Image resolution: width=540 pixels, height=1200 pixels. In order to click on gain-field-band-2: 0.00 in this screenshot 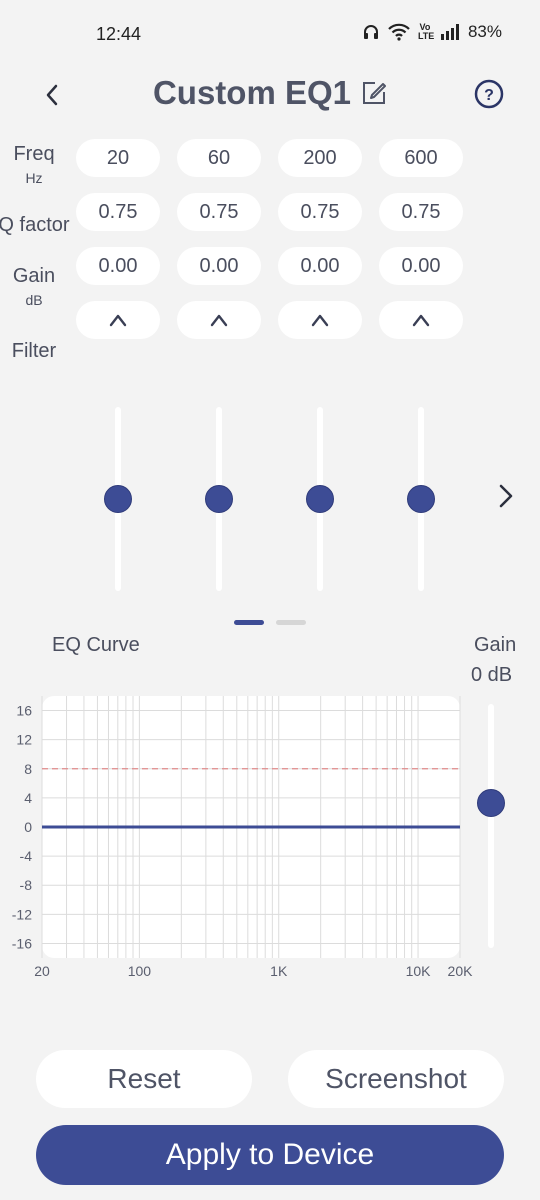, I will do `click(219, 266)`.